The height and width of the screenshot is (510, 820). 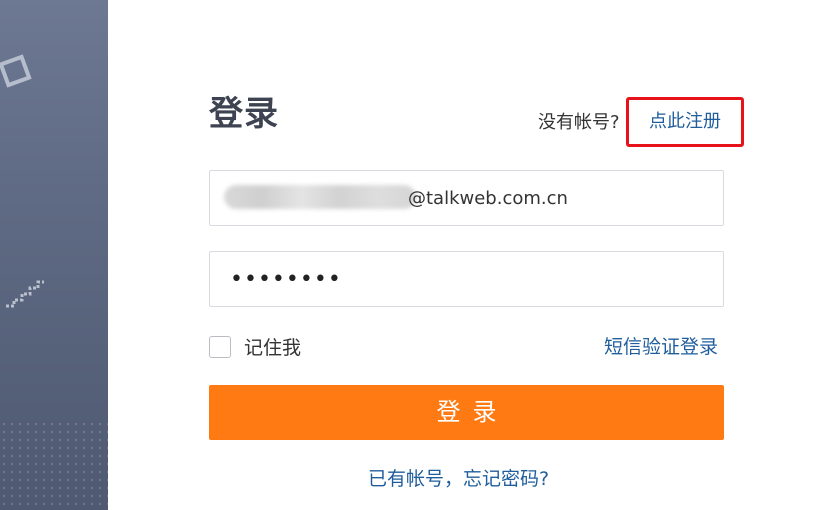 I want to click on password-value: ••••••••, so click(x=286, y=279).